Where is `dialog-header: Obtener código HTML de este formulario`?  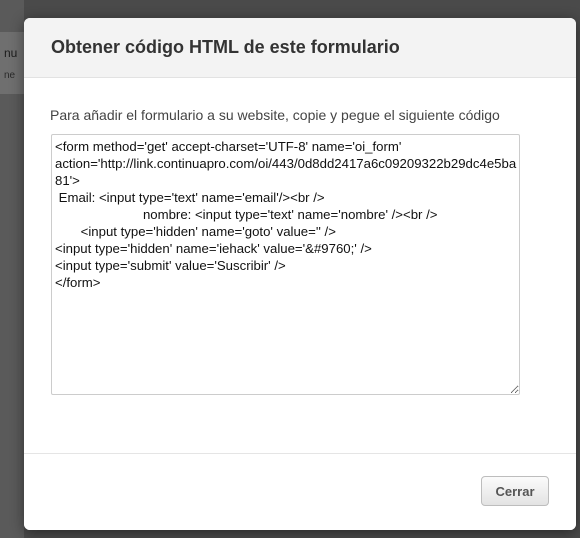 dialog-header: Obtener código HTML de este formulario is located at coordinates (300, 48).